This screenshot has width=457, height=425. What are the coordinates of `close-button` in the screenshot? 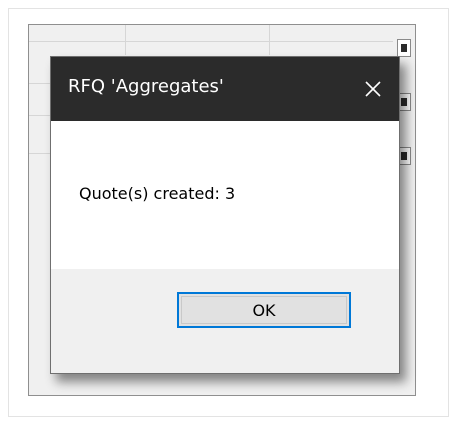 It's located at (373, 89).